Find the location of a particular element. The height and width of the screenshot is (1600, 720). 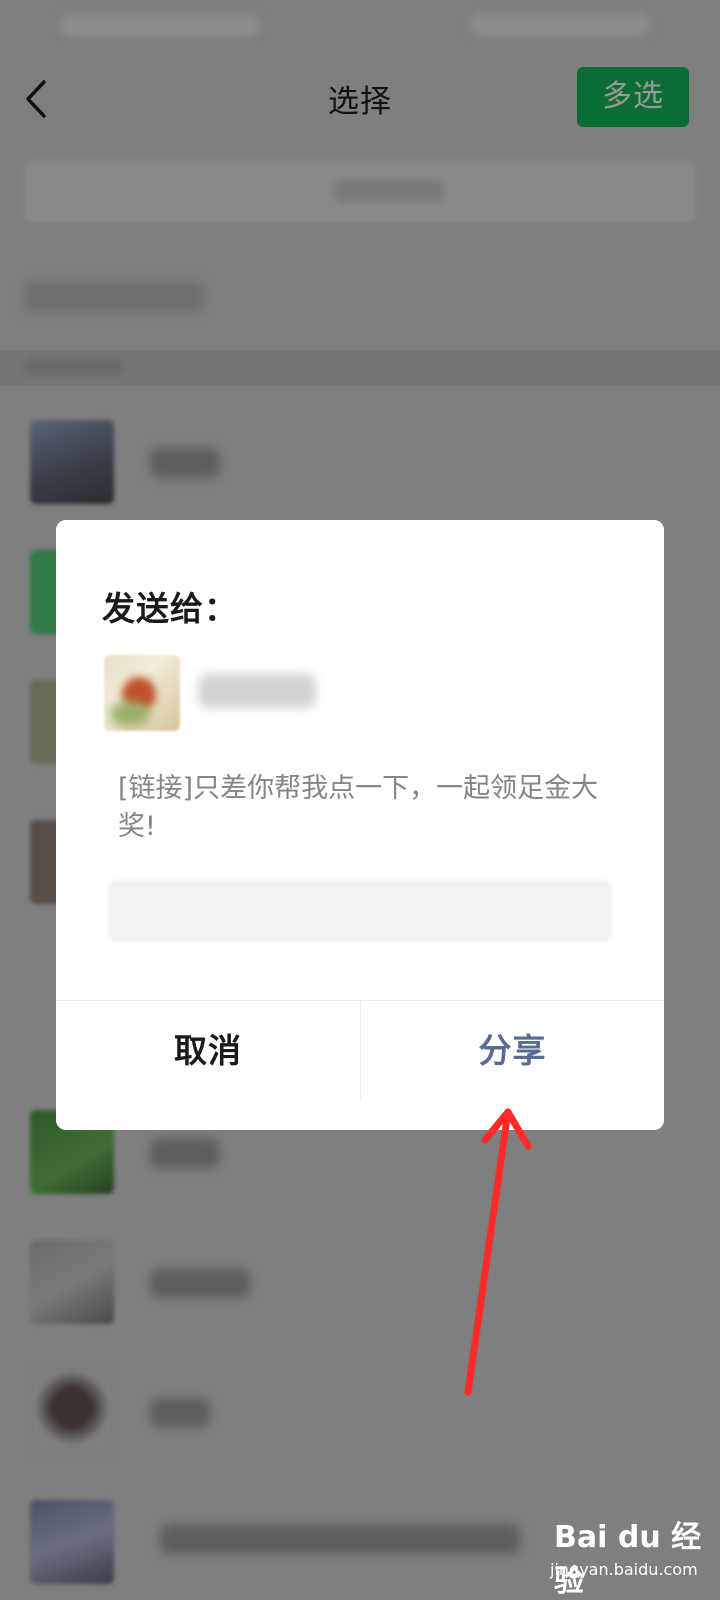

search-bar is located at coordinates (360, 191).